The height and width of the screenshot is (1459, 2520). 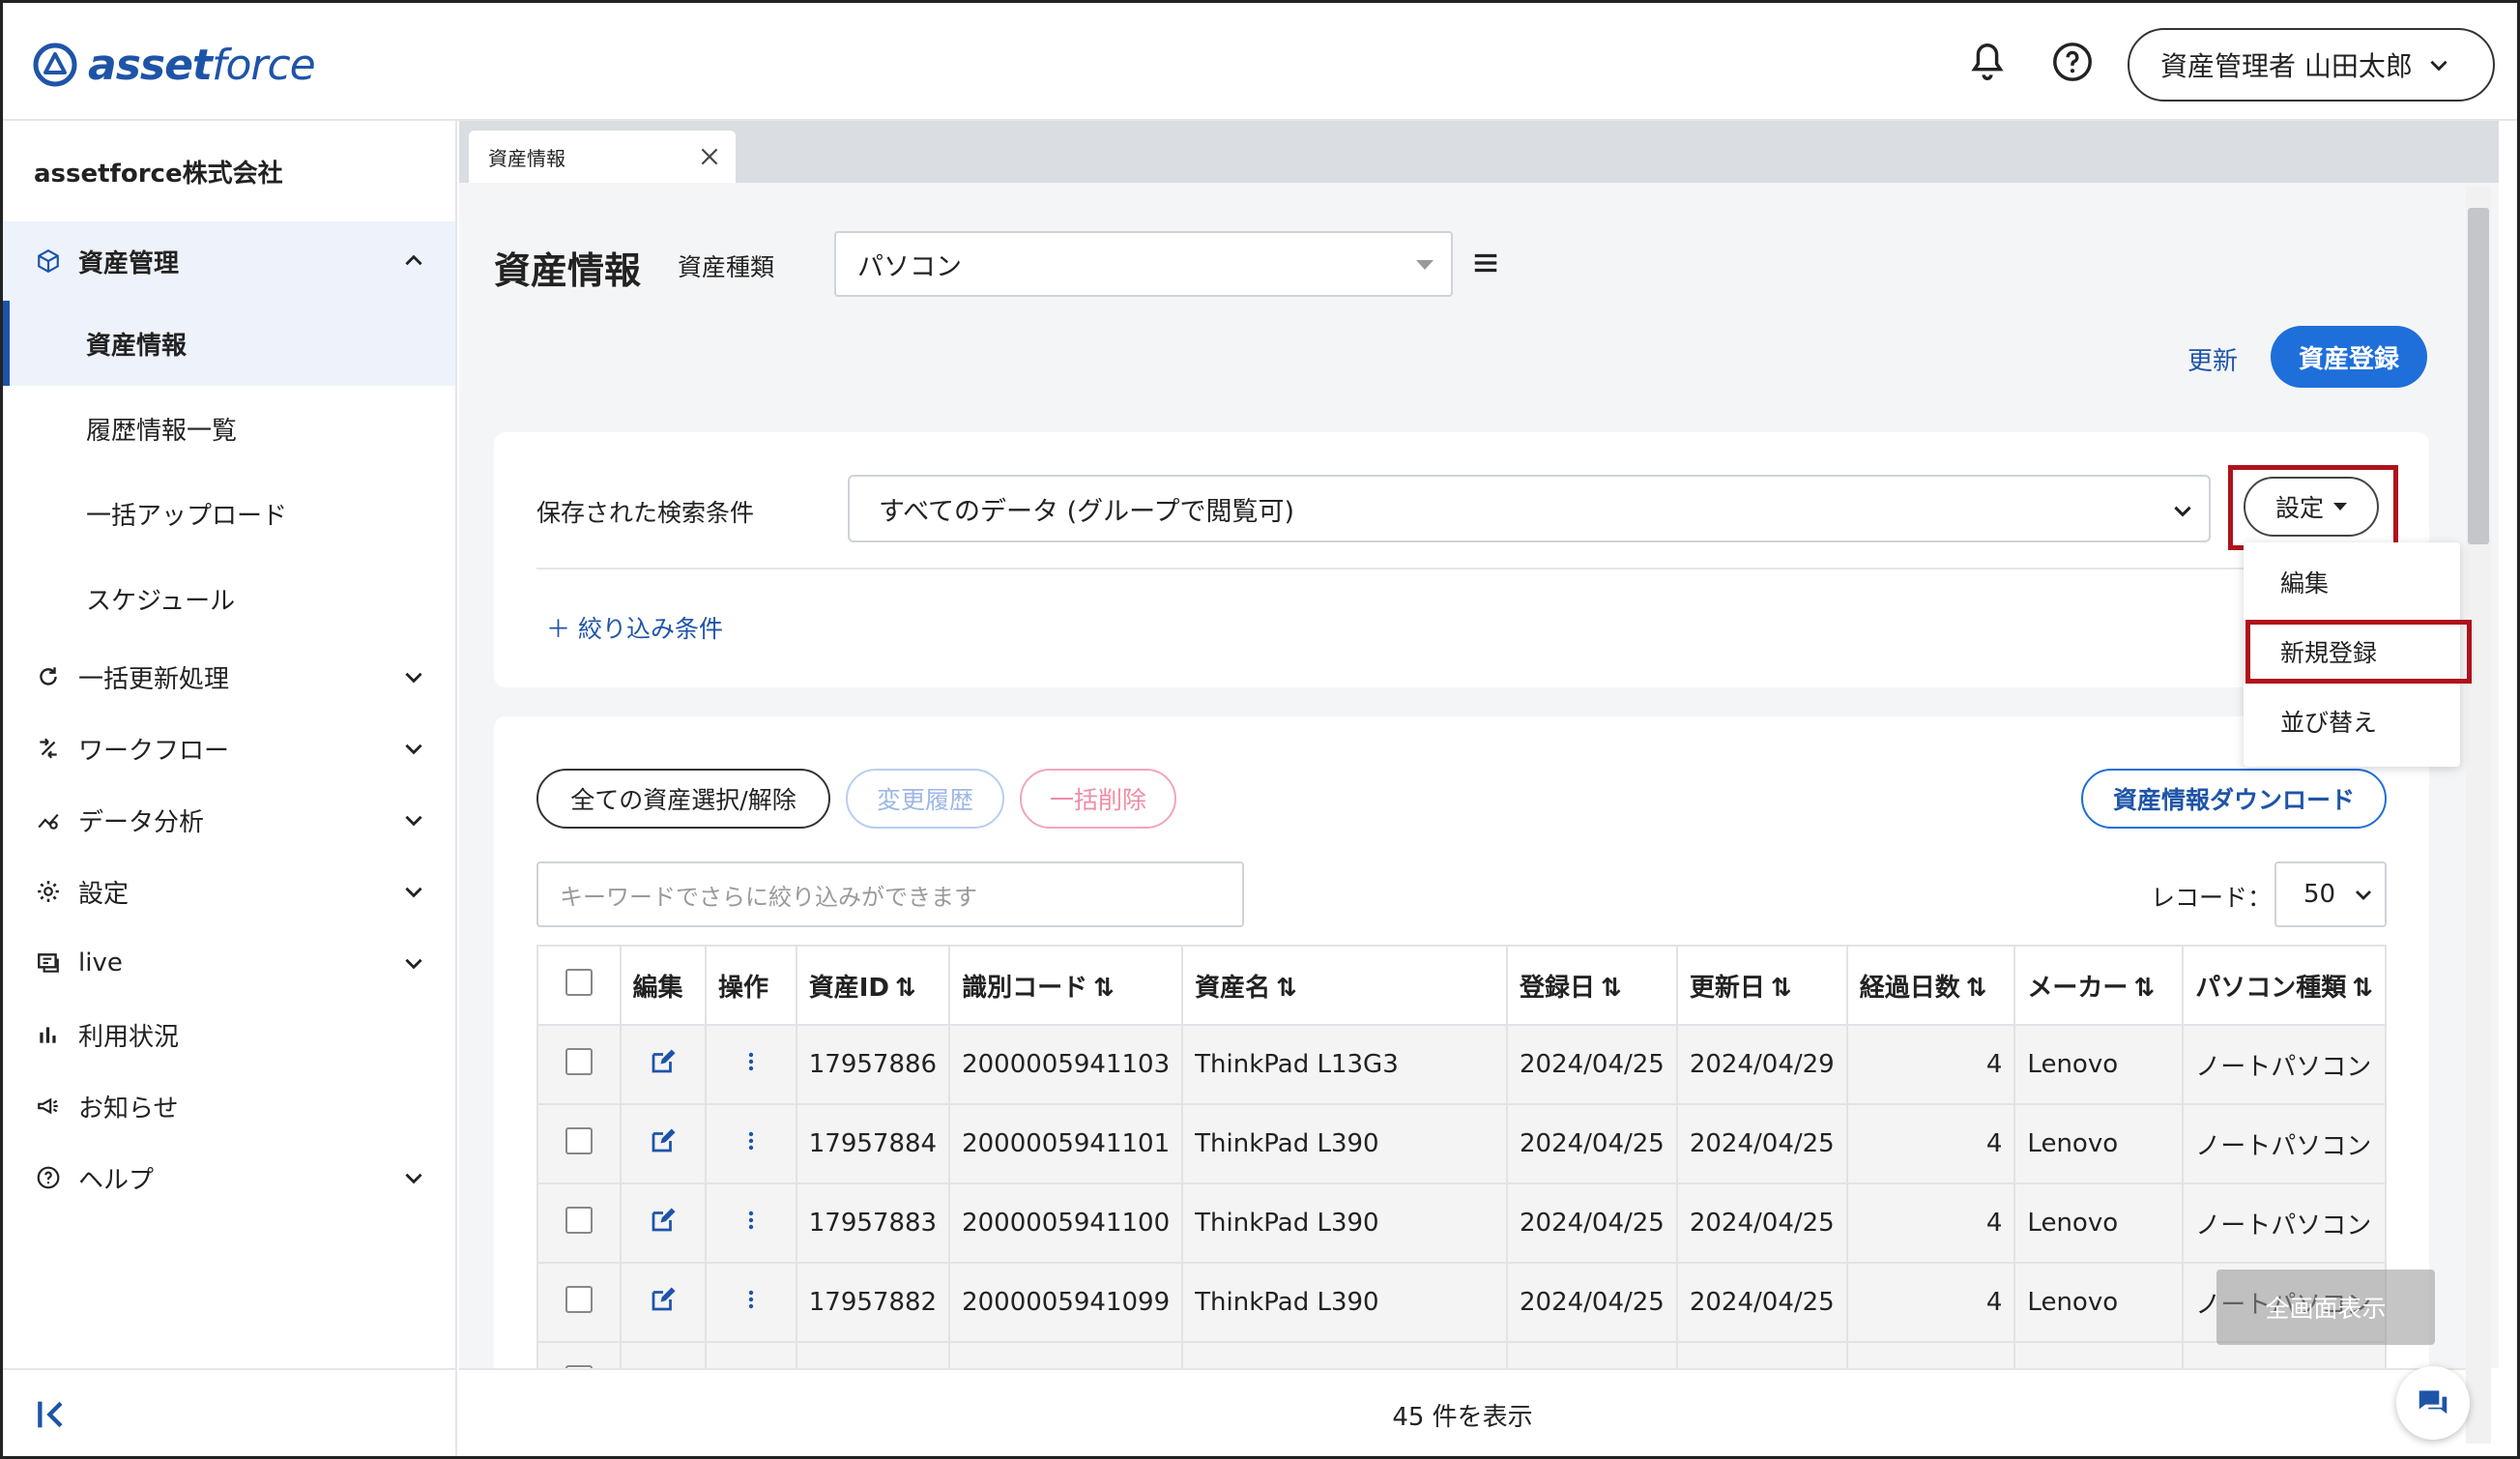 I want to click on sidebar-item-live: live, so click(x=229, y=963).